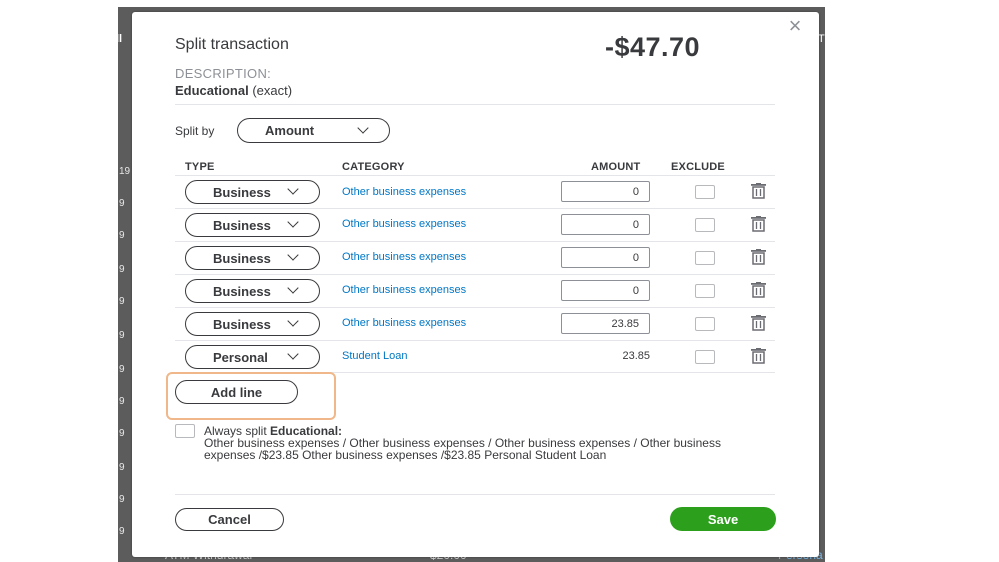  Describe the element at coordinates (475, 494) in the screenshot. I see `footer-divider` at that location.